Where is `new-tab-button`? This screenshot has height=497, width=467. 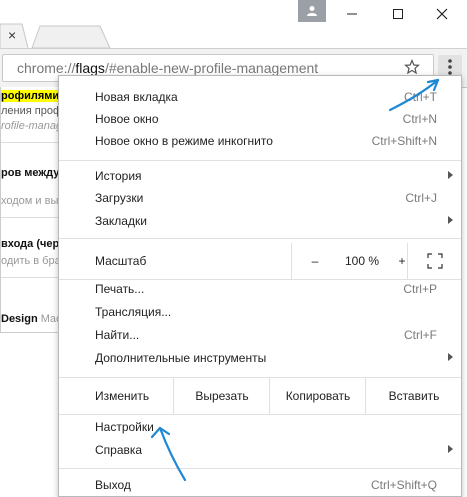 new-tab-button is located at coordinates (71, 37).